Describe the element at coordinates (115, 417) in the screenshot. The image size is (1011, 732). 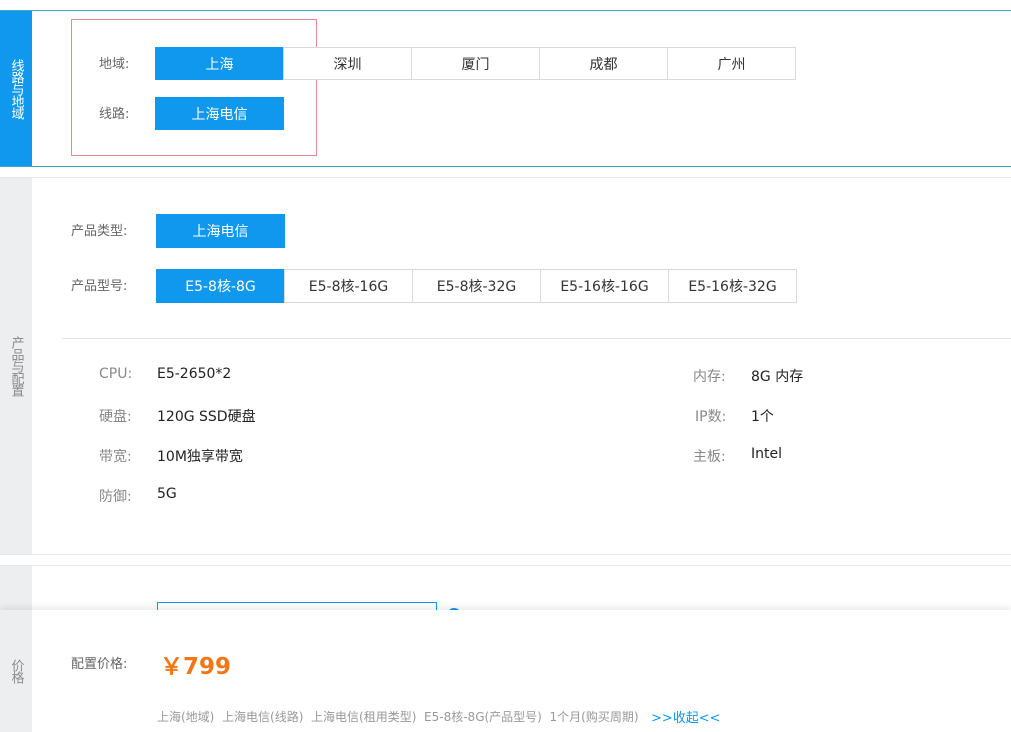
I see `disk-label: 硬盘:` at that location.